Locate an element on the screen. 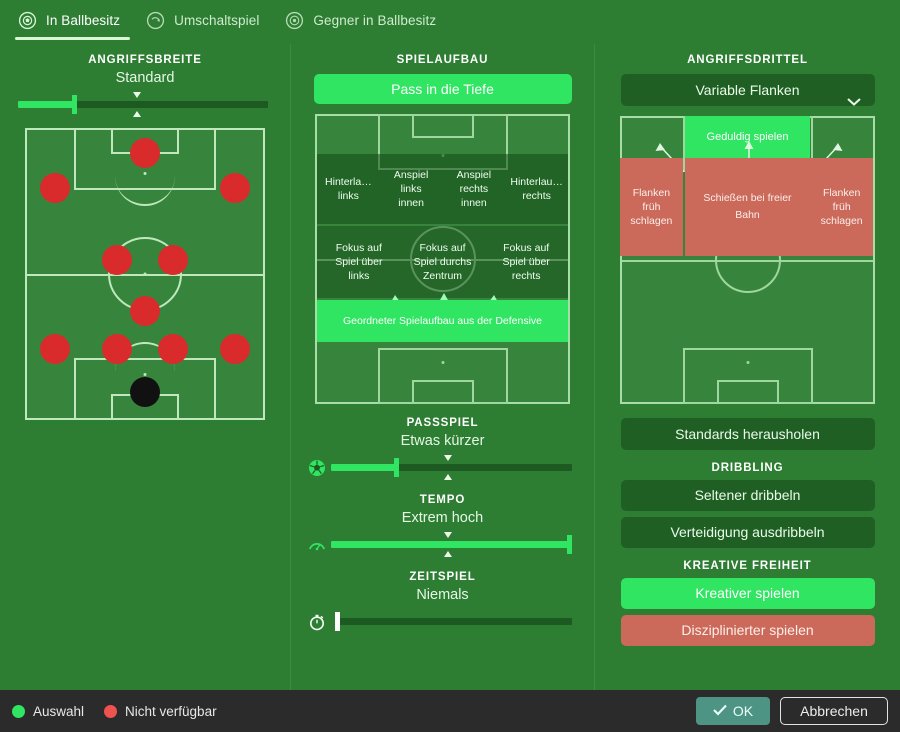 This screenshot has height=732, width=900. attacking-width-slider is located at coordinates (145, 105).